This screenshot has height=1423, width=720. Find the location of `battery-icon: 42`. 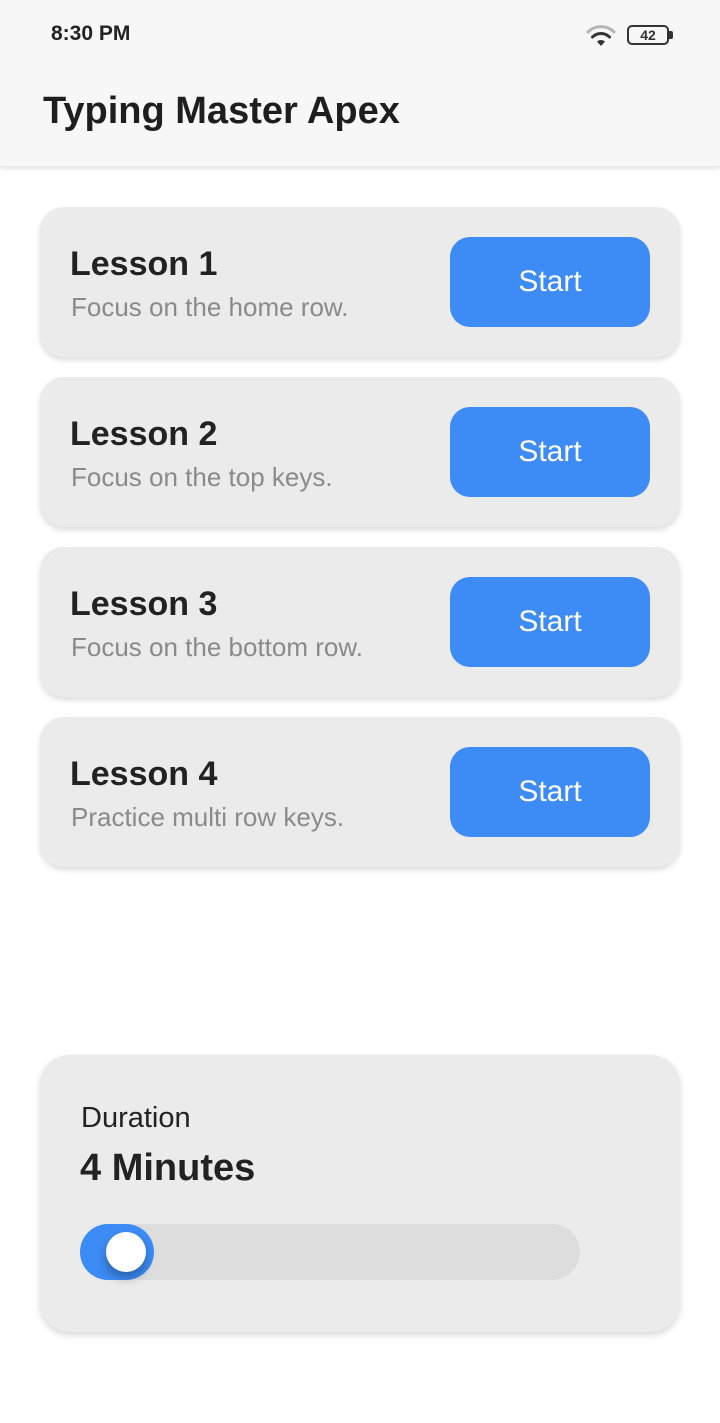

battery-icon: 42 is located at coordinates (648, 35).